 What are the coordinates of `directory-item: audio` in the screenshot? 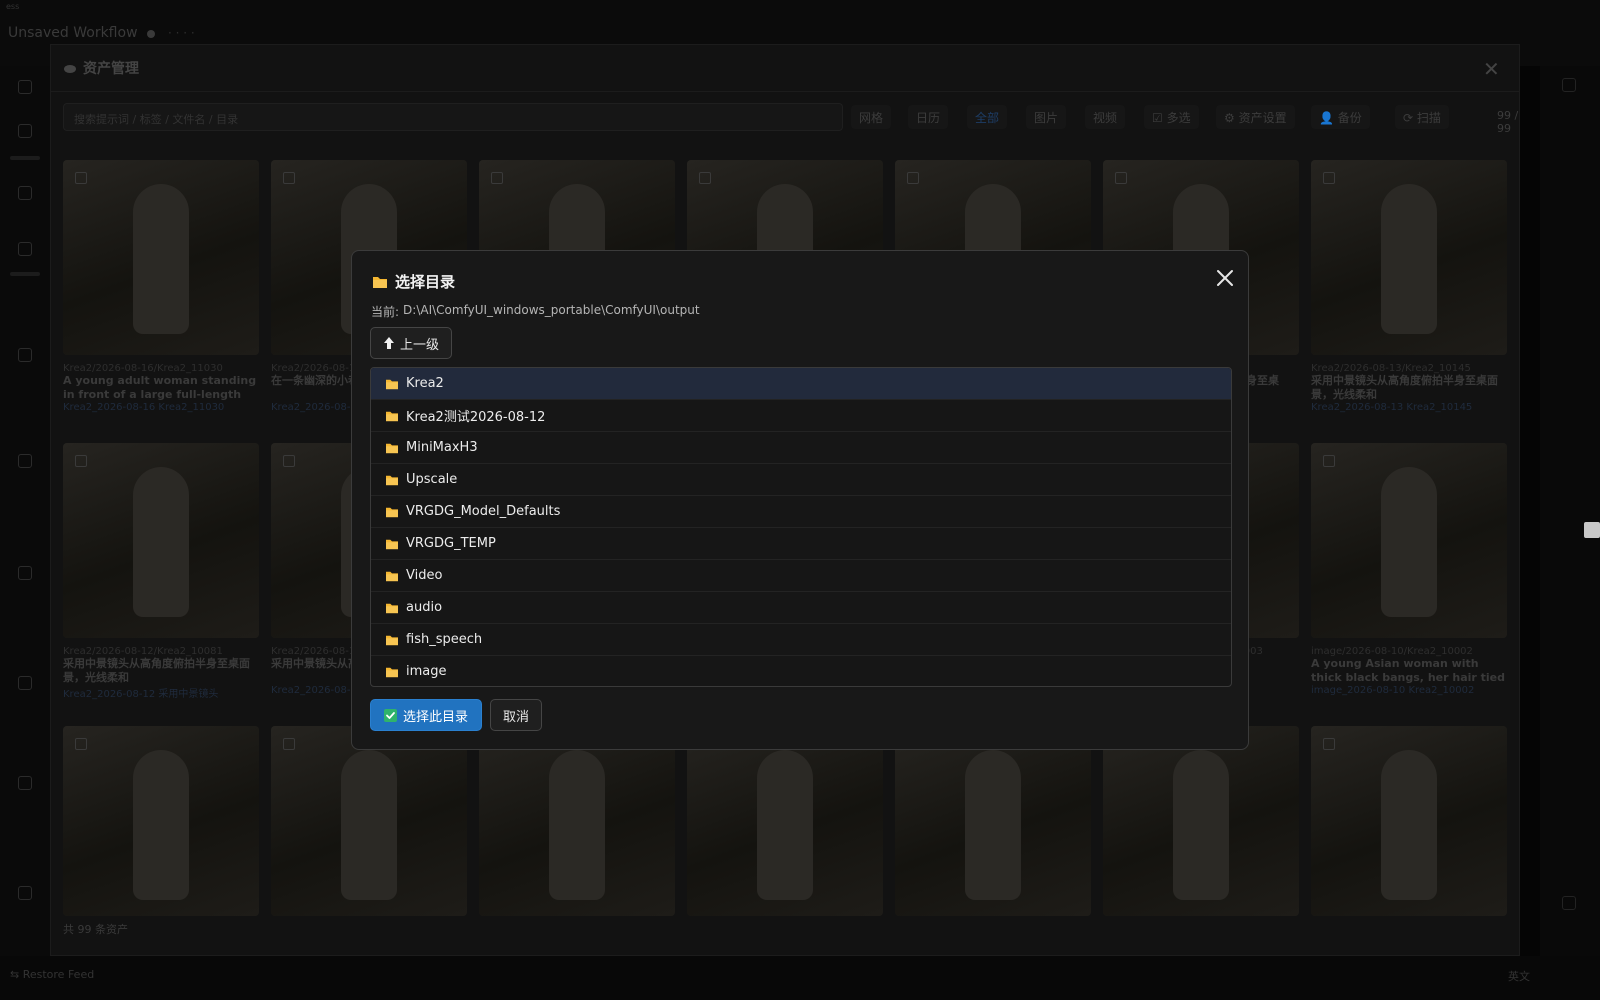 It's located at (801, 608).